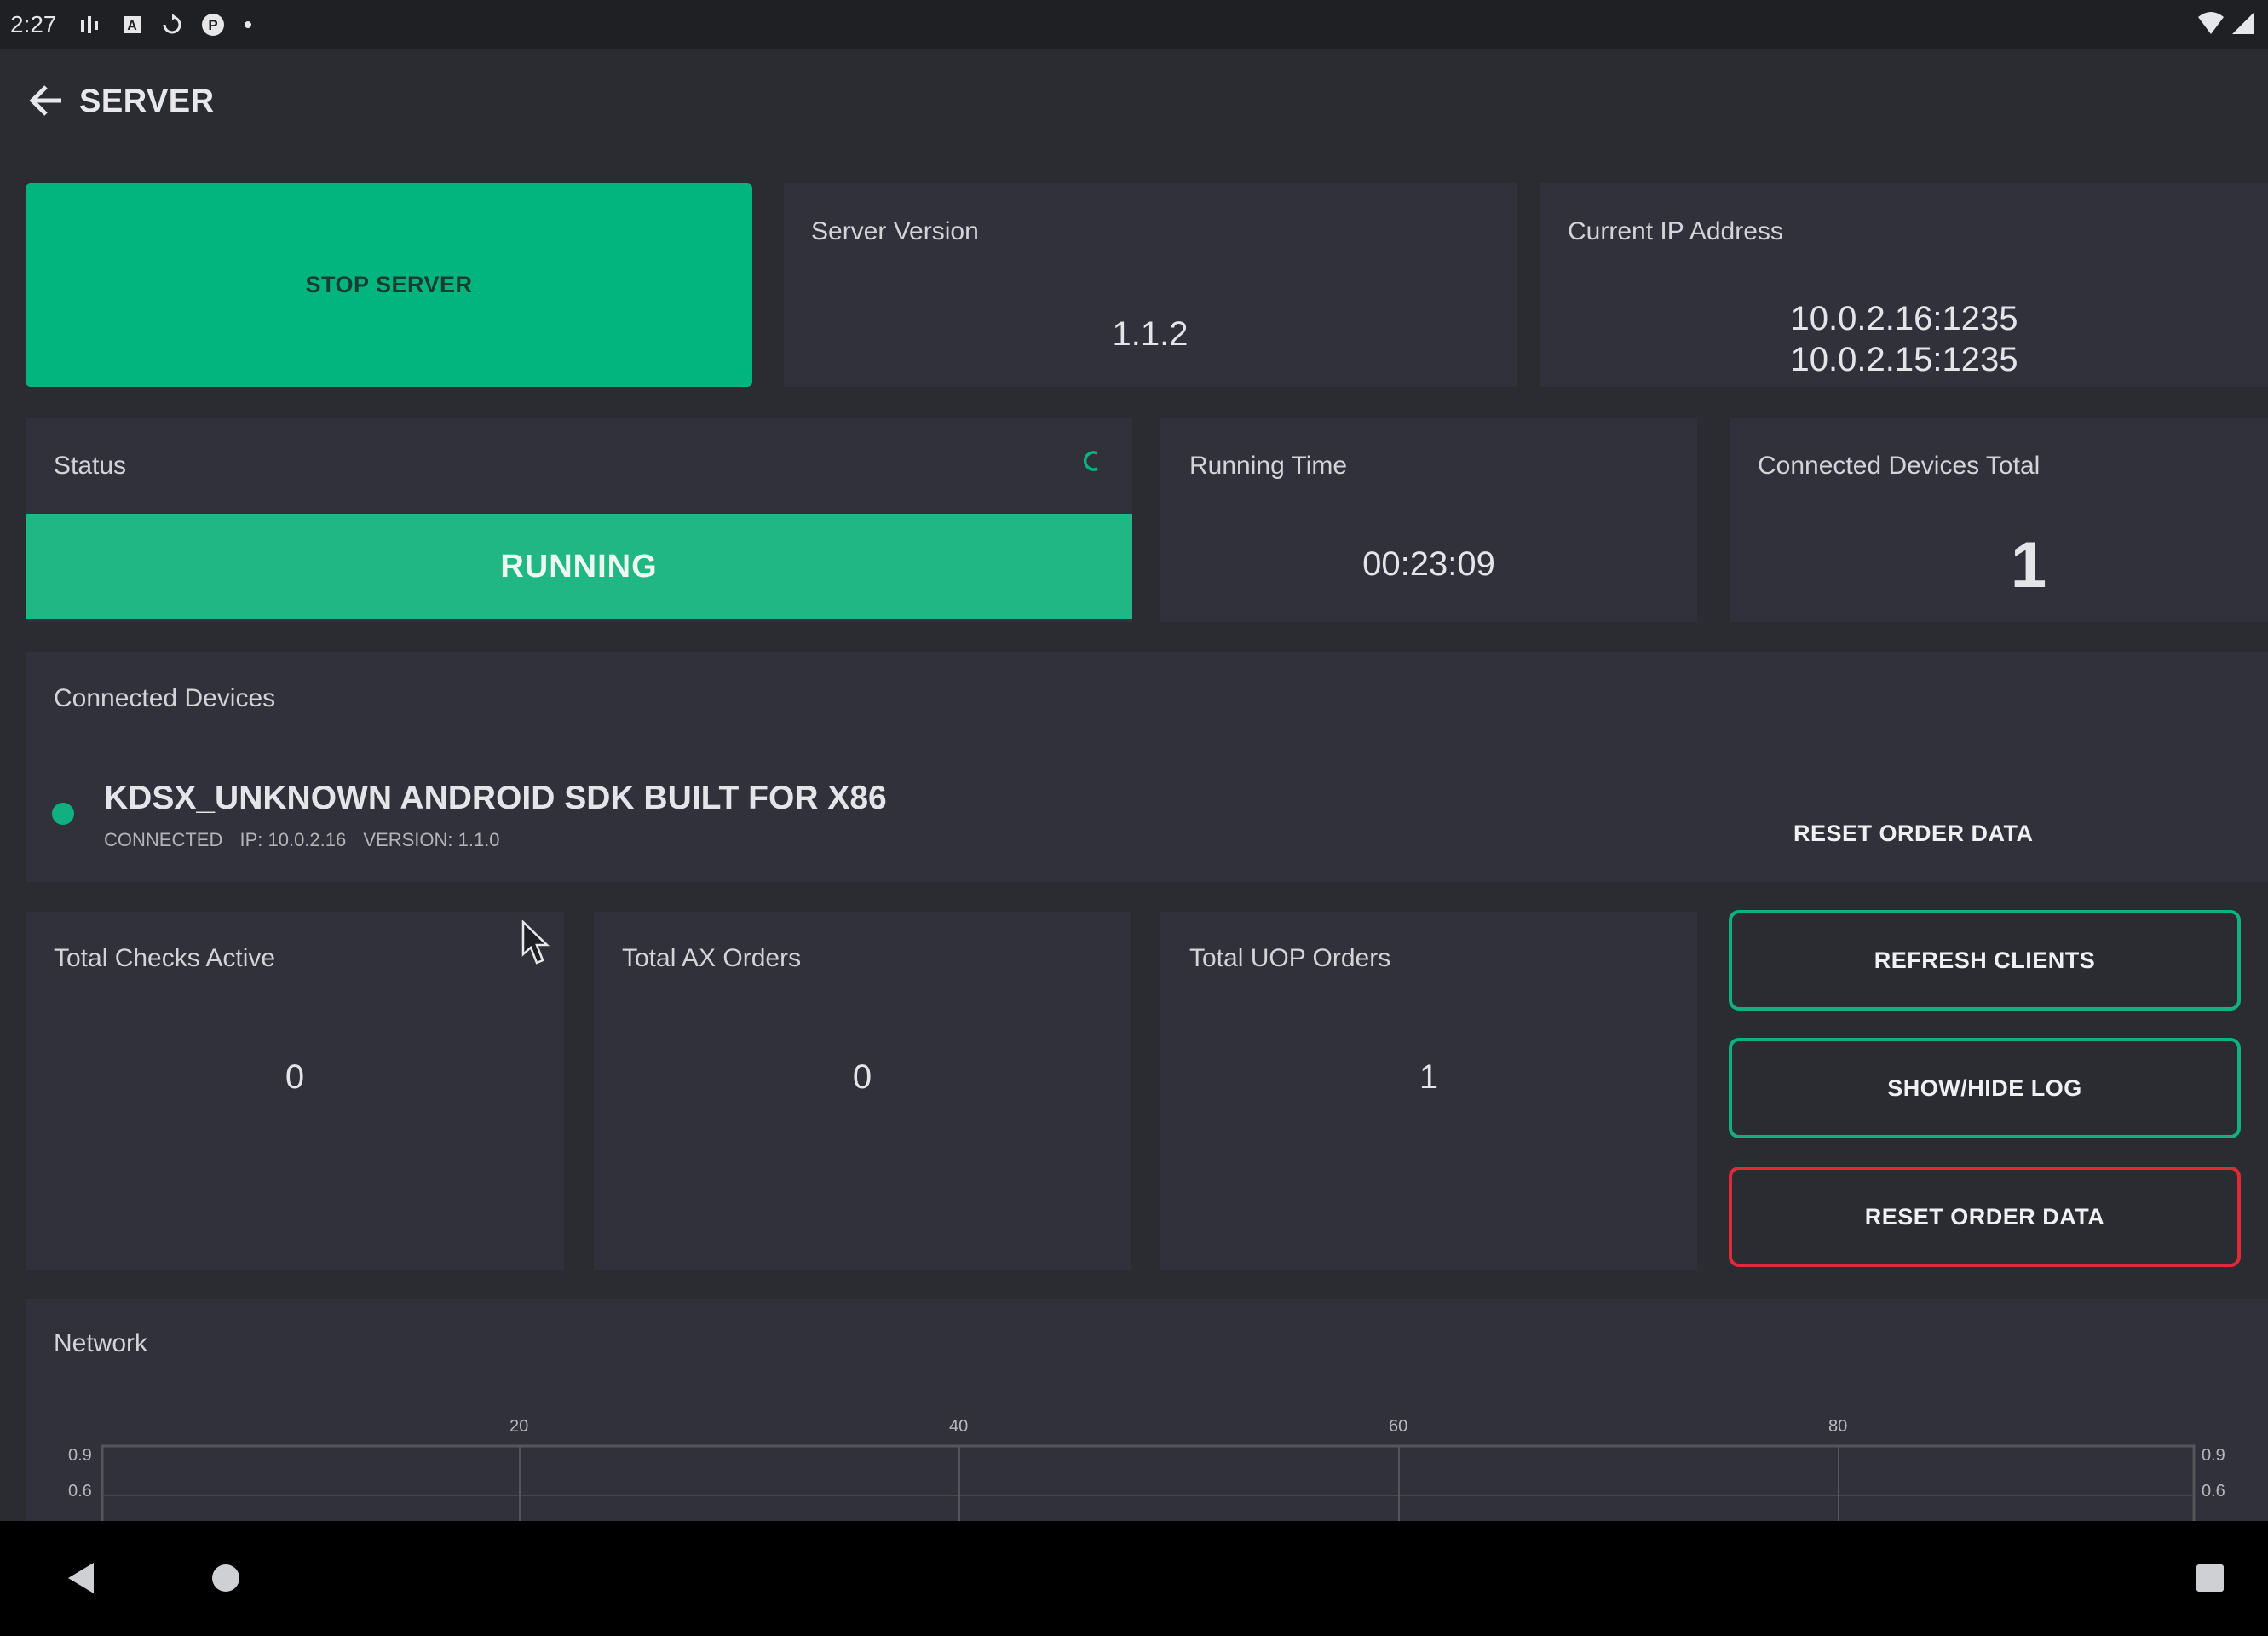  What do you see at coordinates (1899, 466) in the screenshot?
I see `connected-total-label: Connected Devices Total` at bounding box center [1899, 466].